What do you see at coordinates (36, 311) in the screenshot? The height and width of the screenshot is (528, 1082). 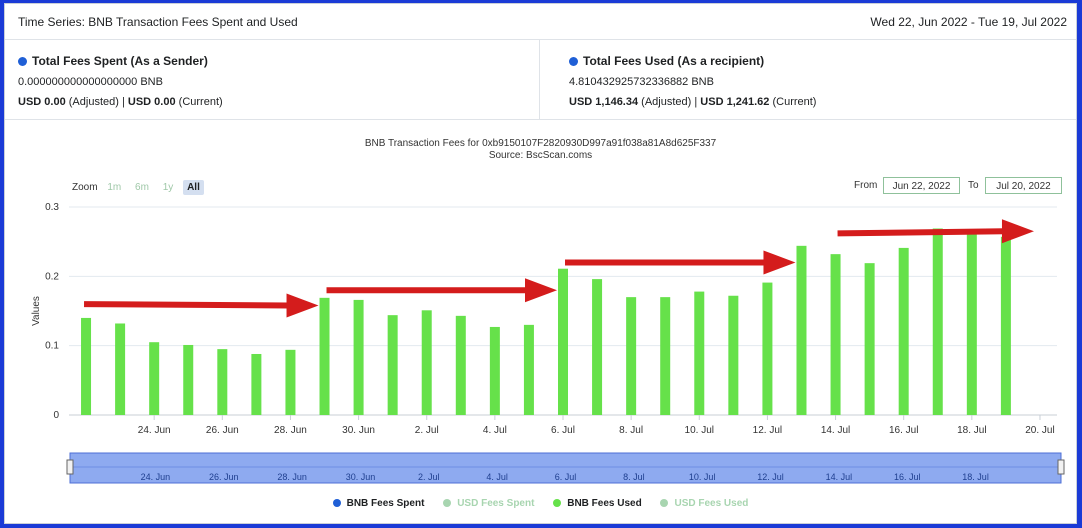 I see `y-axis-label: Values` at bounding box center [36, 311].